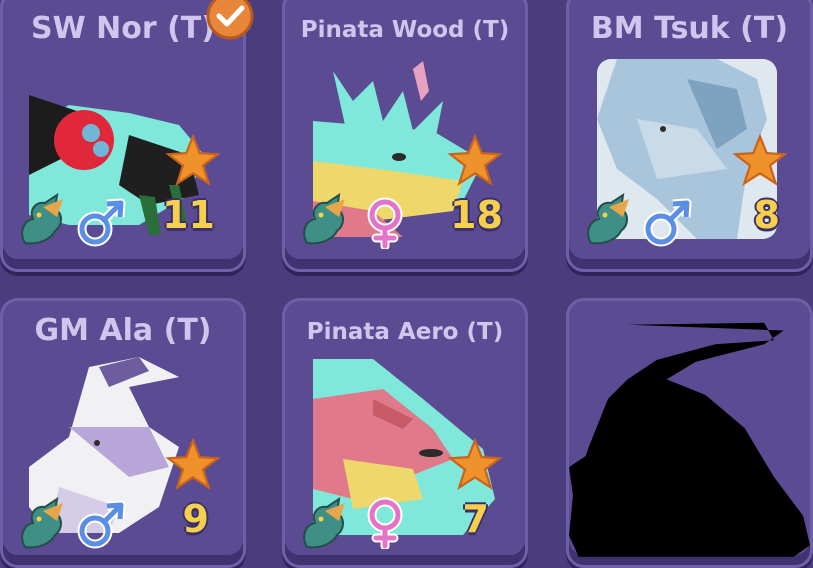  What do you see at coordinates (689, 439) in the screenshot?
I see `redaction-scribble` at bounding box center [689, 439].